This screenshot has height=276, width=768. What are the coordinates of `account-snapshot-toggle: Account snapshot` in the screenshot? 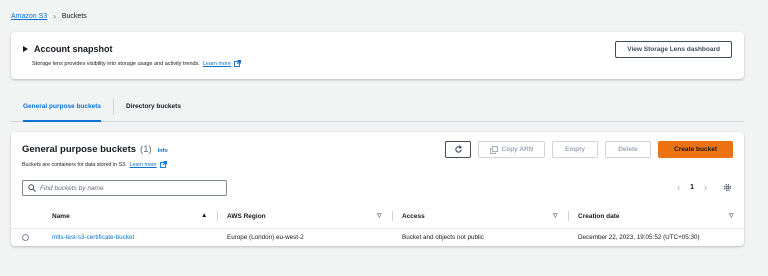 It's located at (68, 49).